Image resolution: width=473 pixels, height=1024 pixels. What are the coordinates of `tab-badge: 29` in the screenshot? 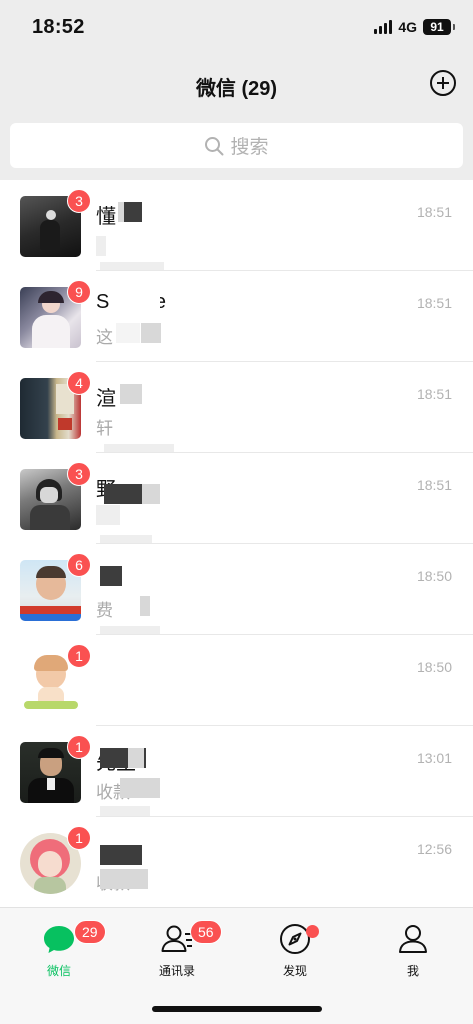 It's located at (90, 932).